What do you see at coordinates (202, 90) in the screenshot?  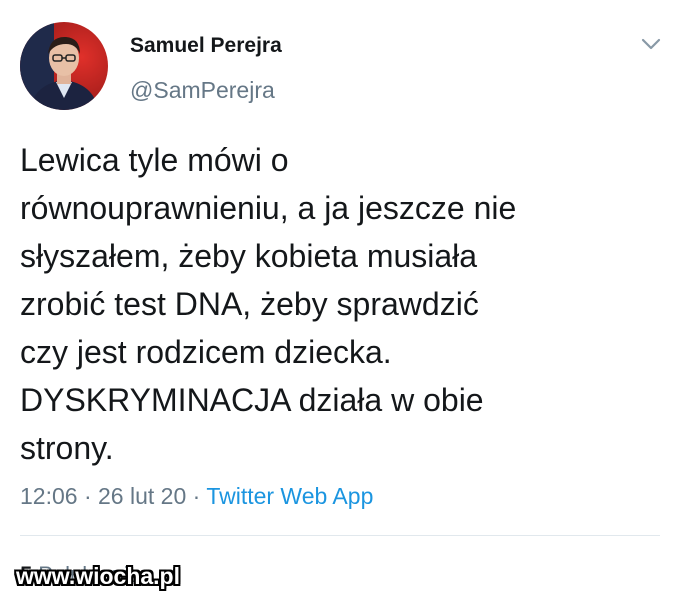 I see `author-handle: @SamPerejra` at bounding box center [202, 90].